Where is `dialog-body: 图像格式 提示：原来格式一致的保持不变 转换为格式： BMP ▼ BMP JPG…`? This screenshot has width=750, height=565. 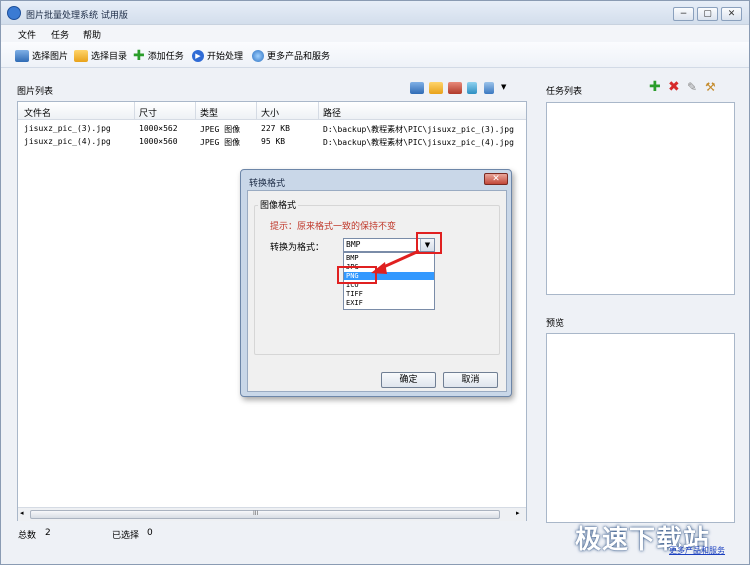 dialog-body: 图像格式 提示：原来格式一致的保持不变 转换为格式： BMP ▼ BMP JPG… is located at coordinates (377, 291).